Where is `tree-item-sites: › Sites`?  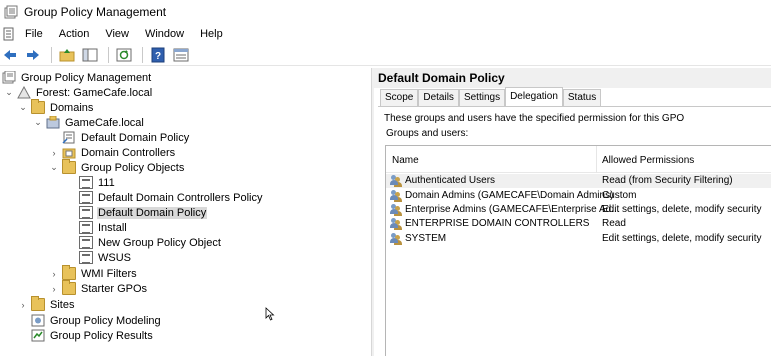
tree-item-sites: › Sites is located at coordinates (46, 304).